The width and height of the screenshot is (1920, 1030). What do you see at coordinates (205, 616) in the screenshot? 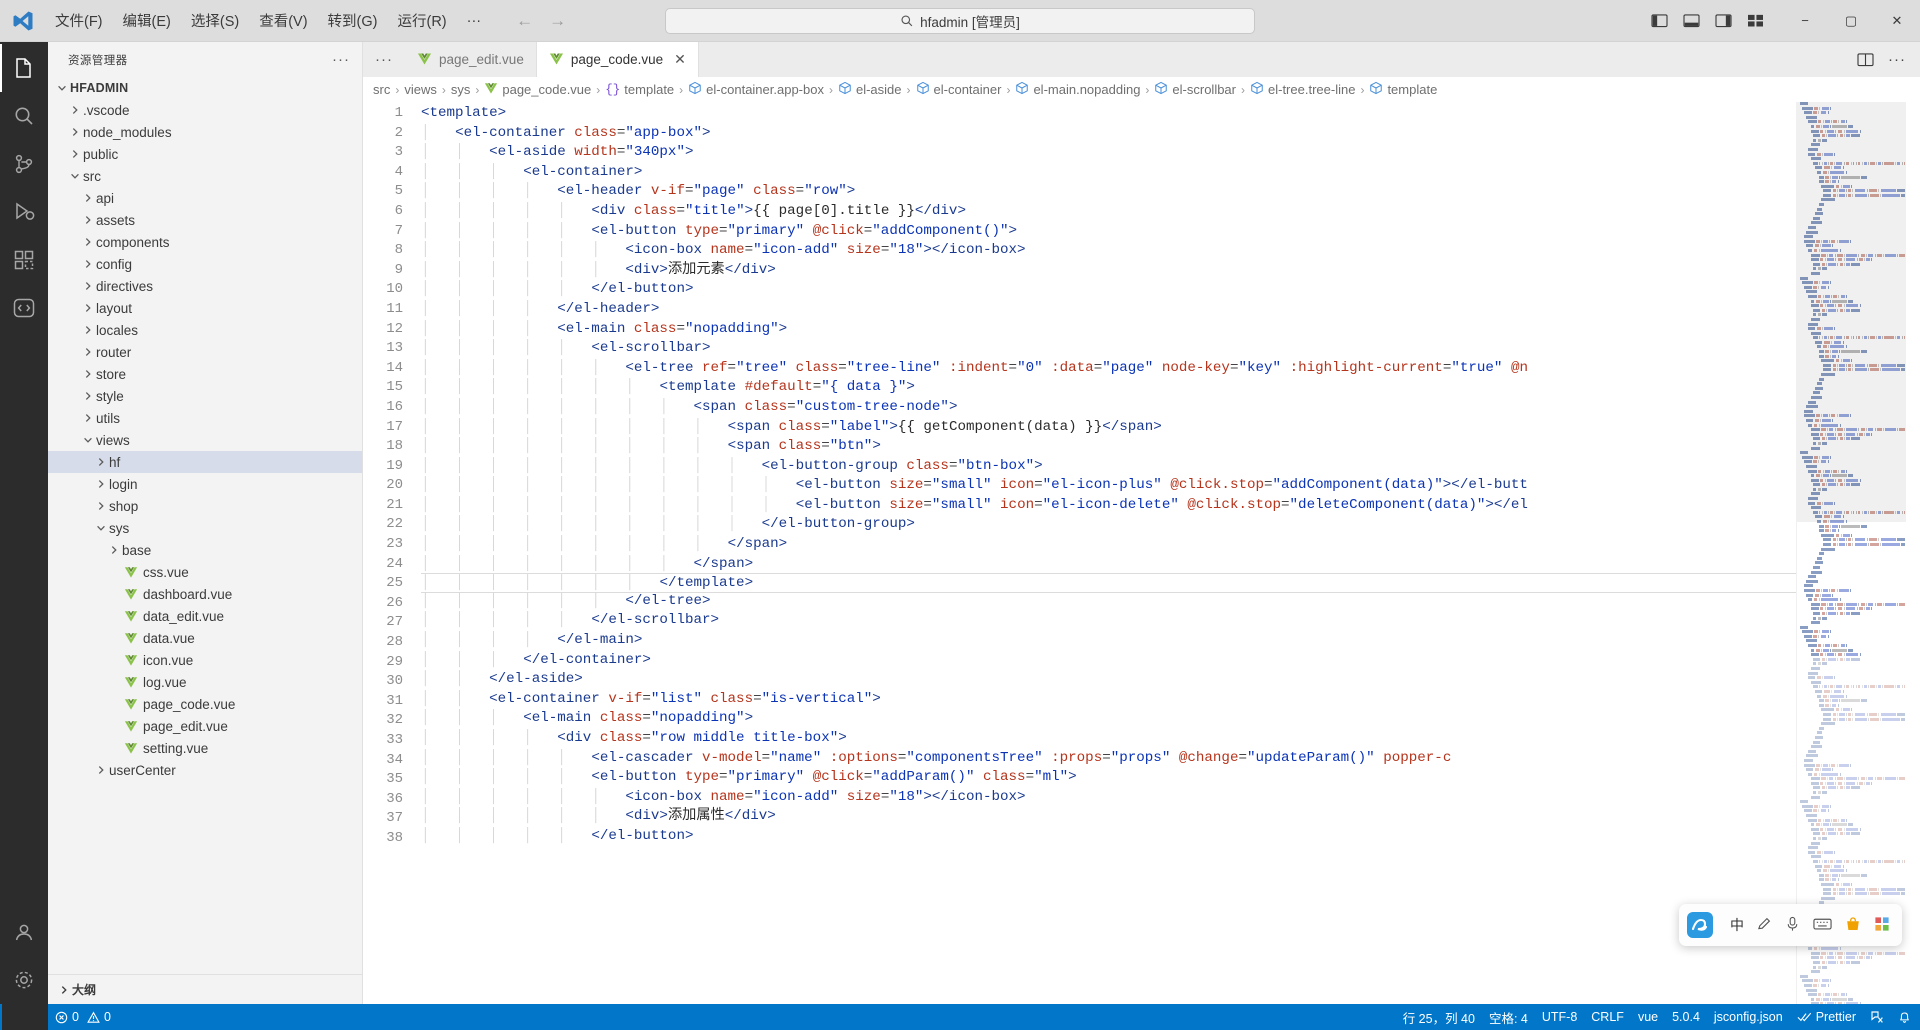
I see `tree-file-item: data_edit.vue` at bounding box center [205, 616].